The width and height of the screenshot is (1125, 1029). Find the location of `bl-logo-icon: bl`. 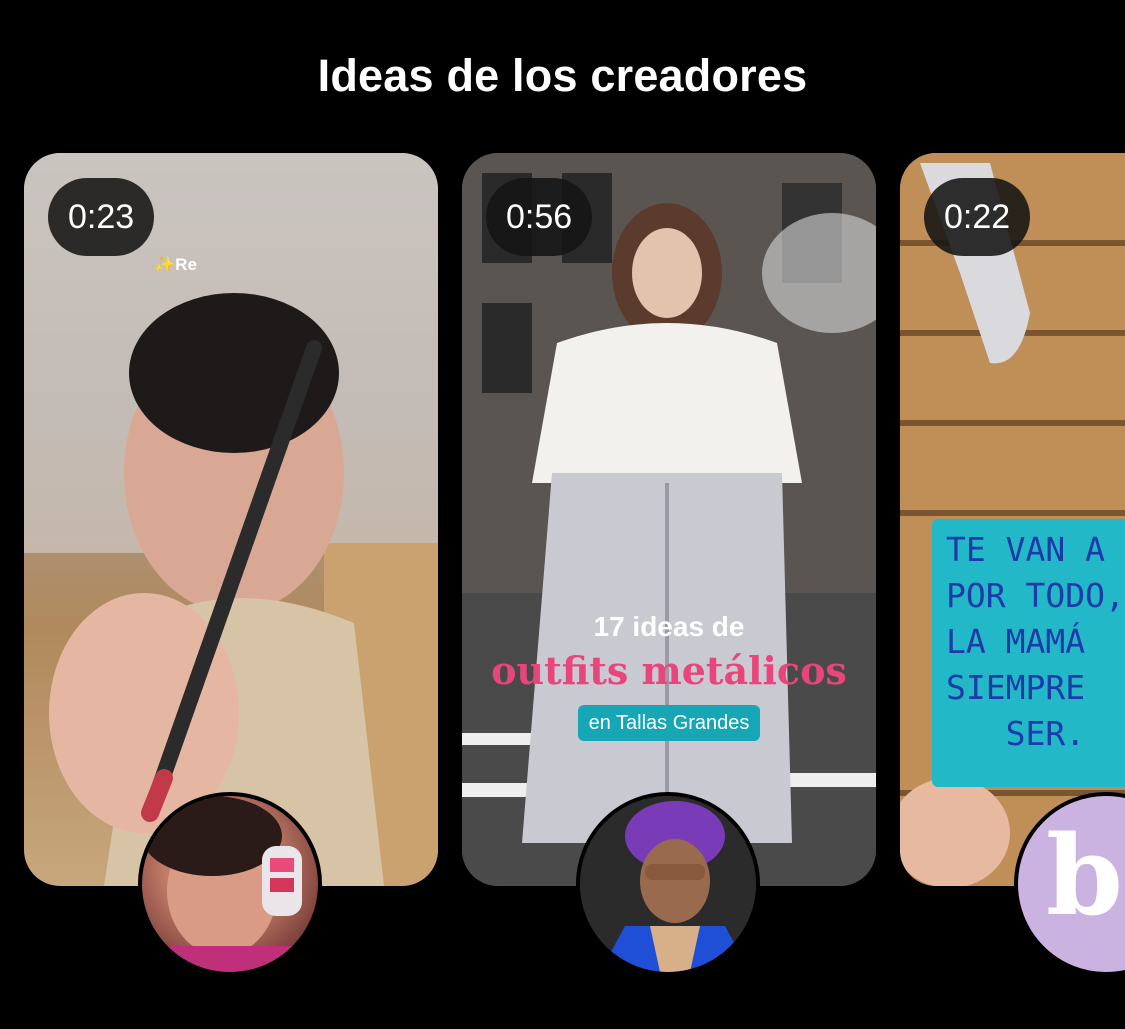

bl-logo-icon: bl is located at coordinates (1085, 875).